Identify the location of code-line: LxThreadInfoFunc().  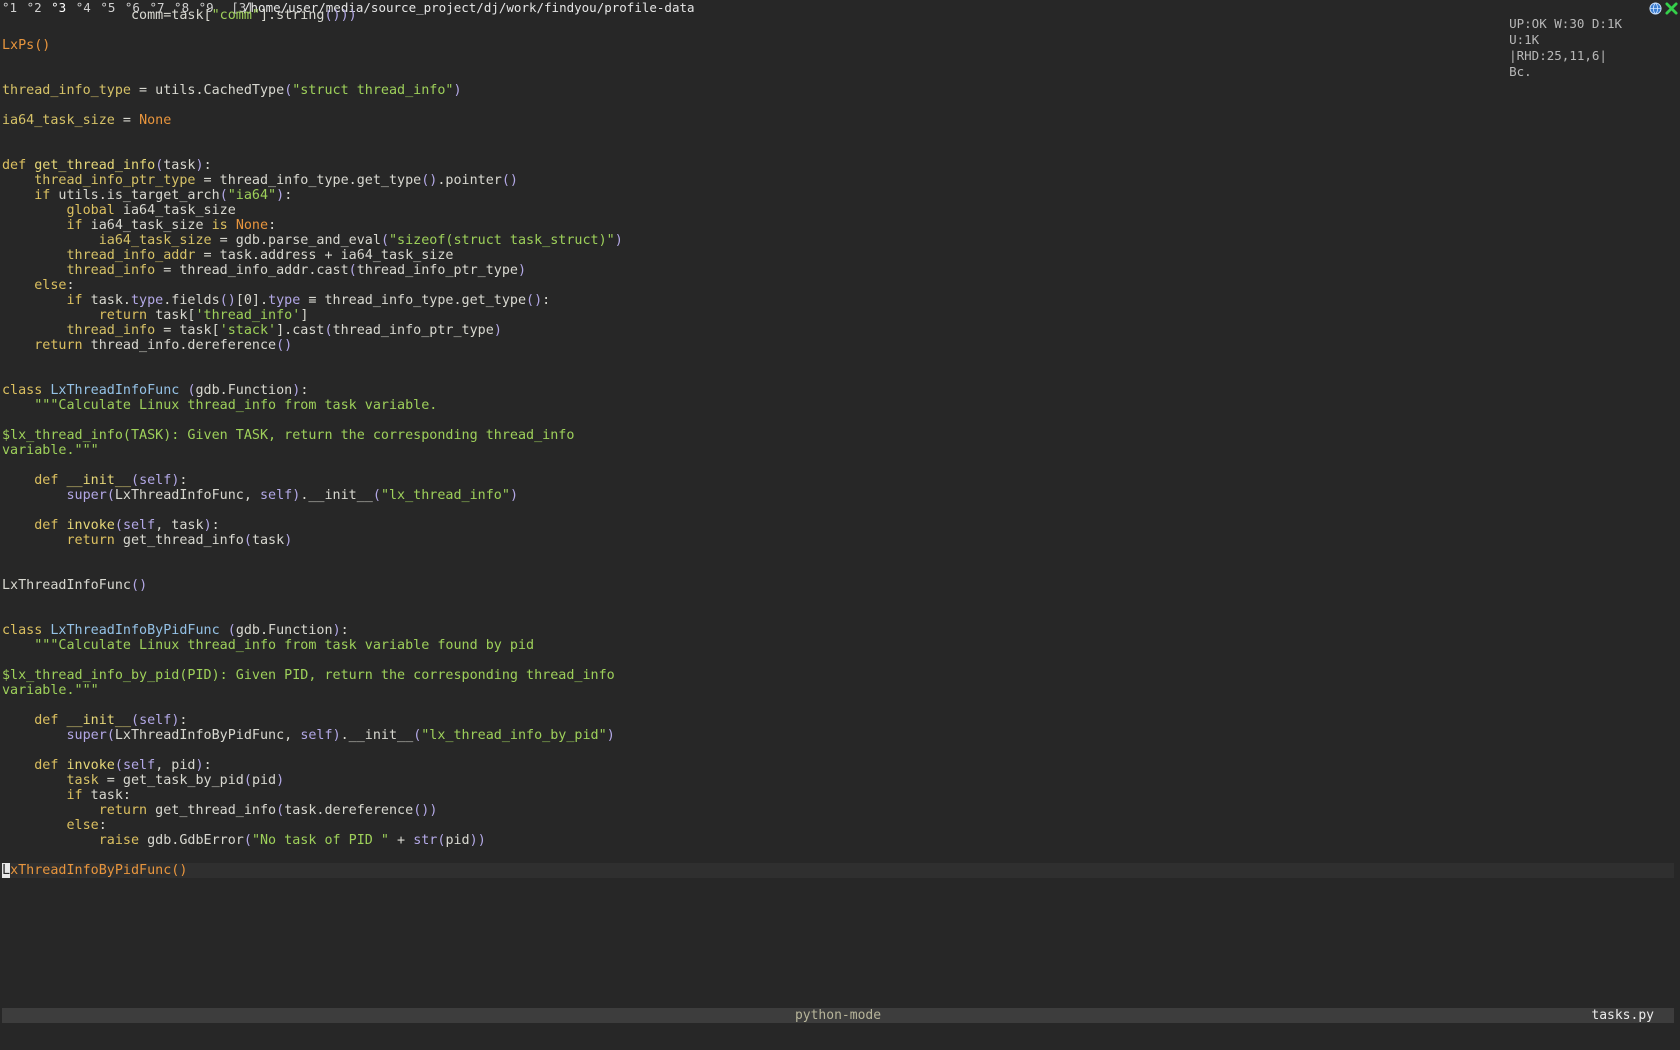
(837, 585).